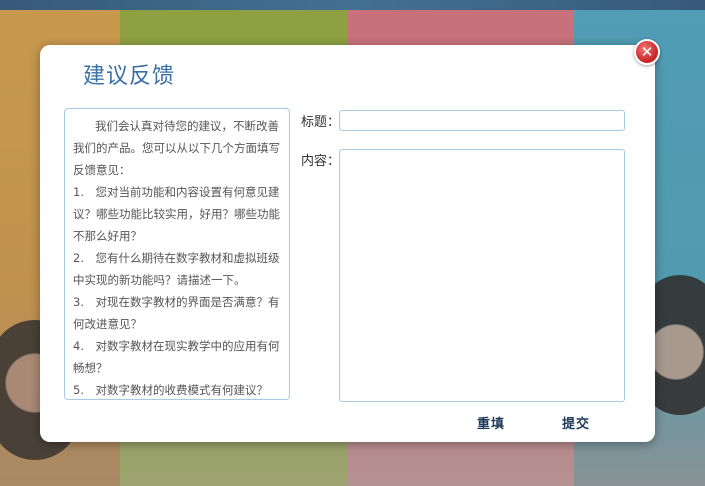  I want to click on tips-intro: 我们会认真对待您的建议，不断改善我们的产品。您可以从以下几个方面填写反馈意见：, so click(176, 148).